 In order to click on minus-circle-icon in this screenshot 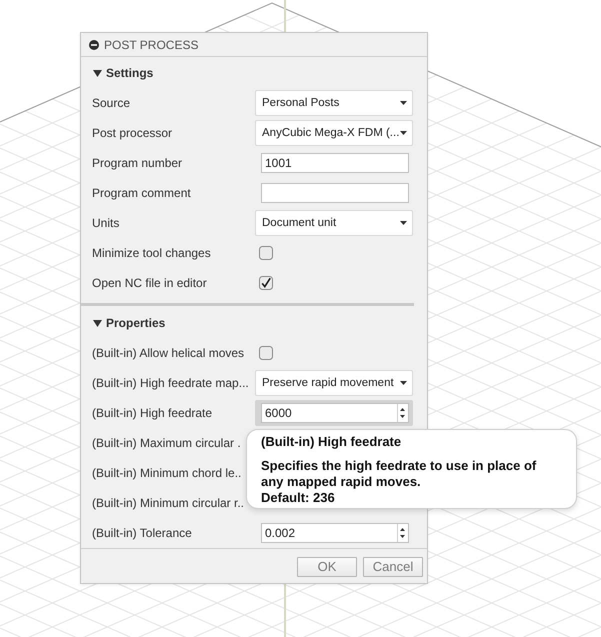, I will do `click(94, 45)`.